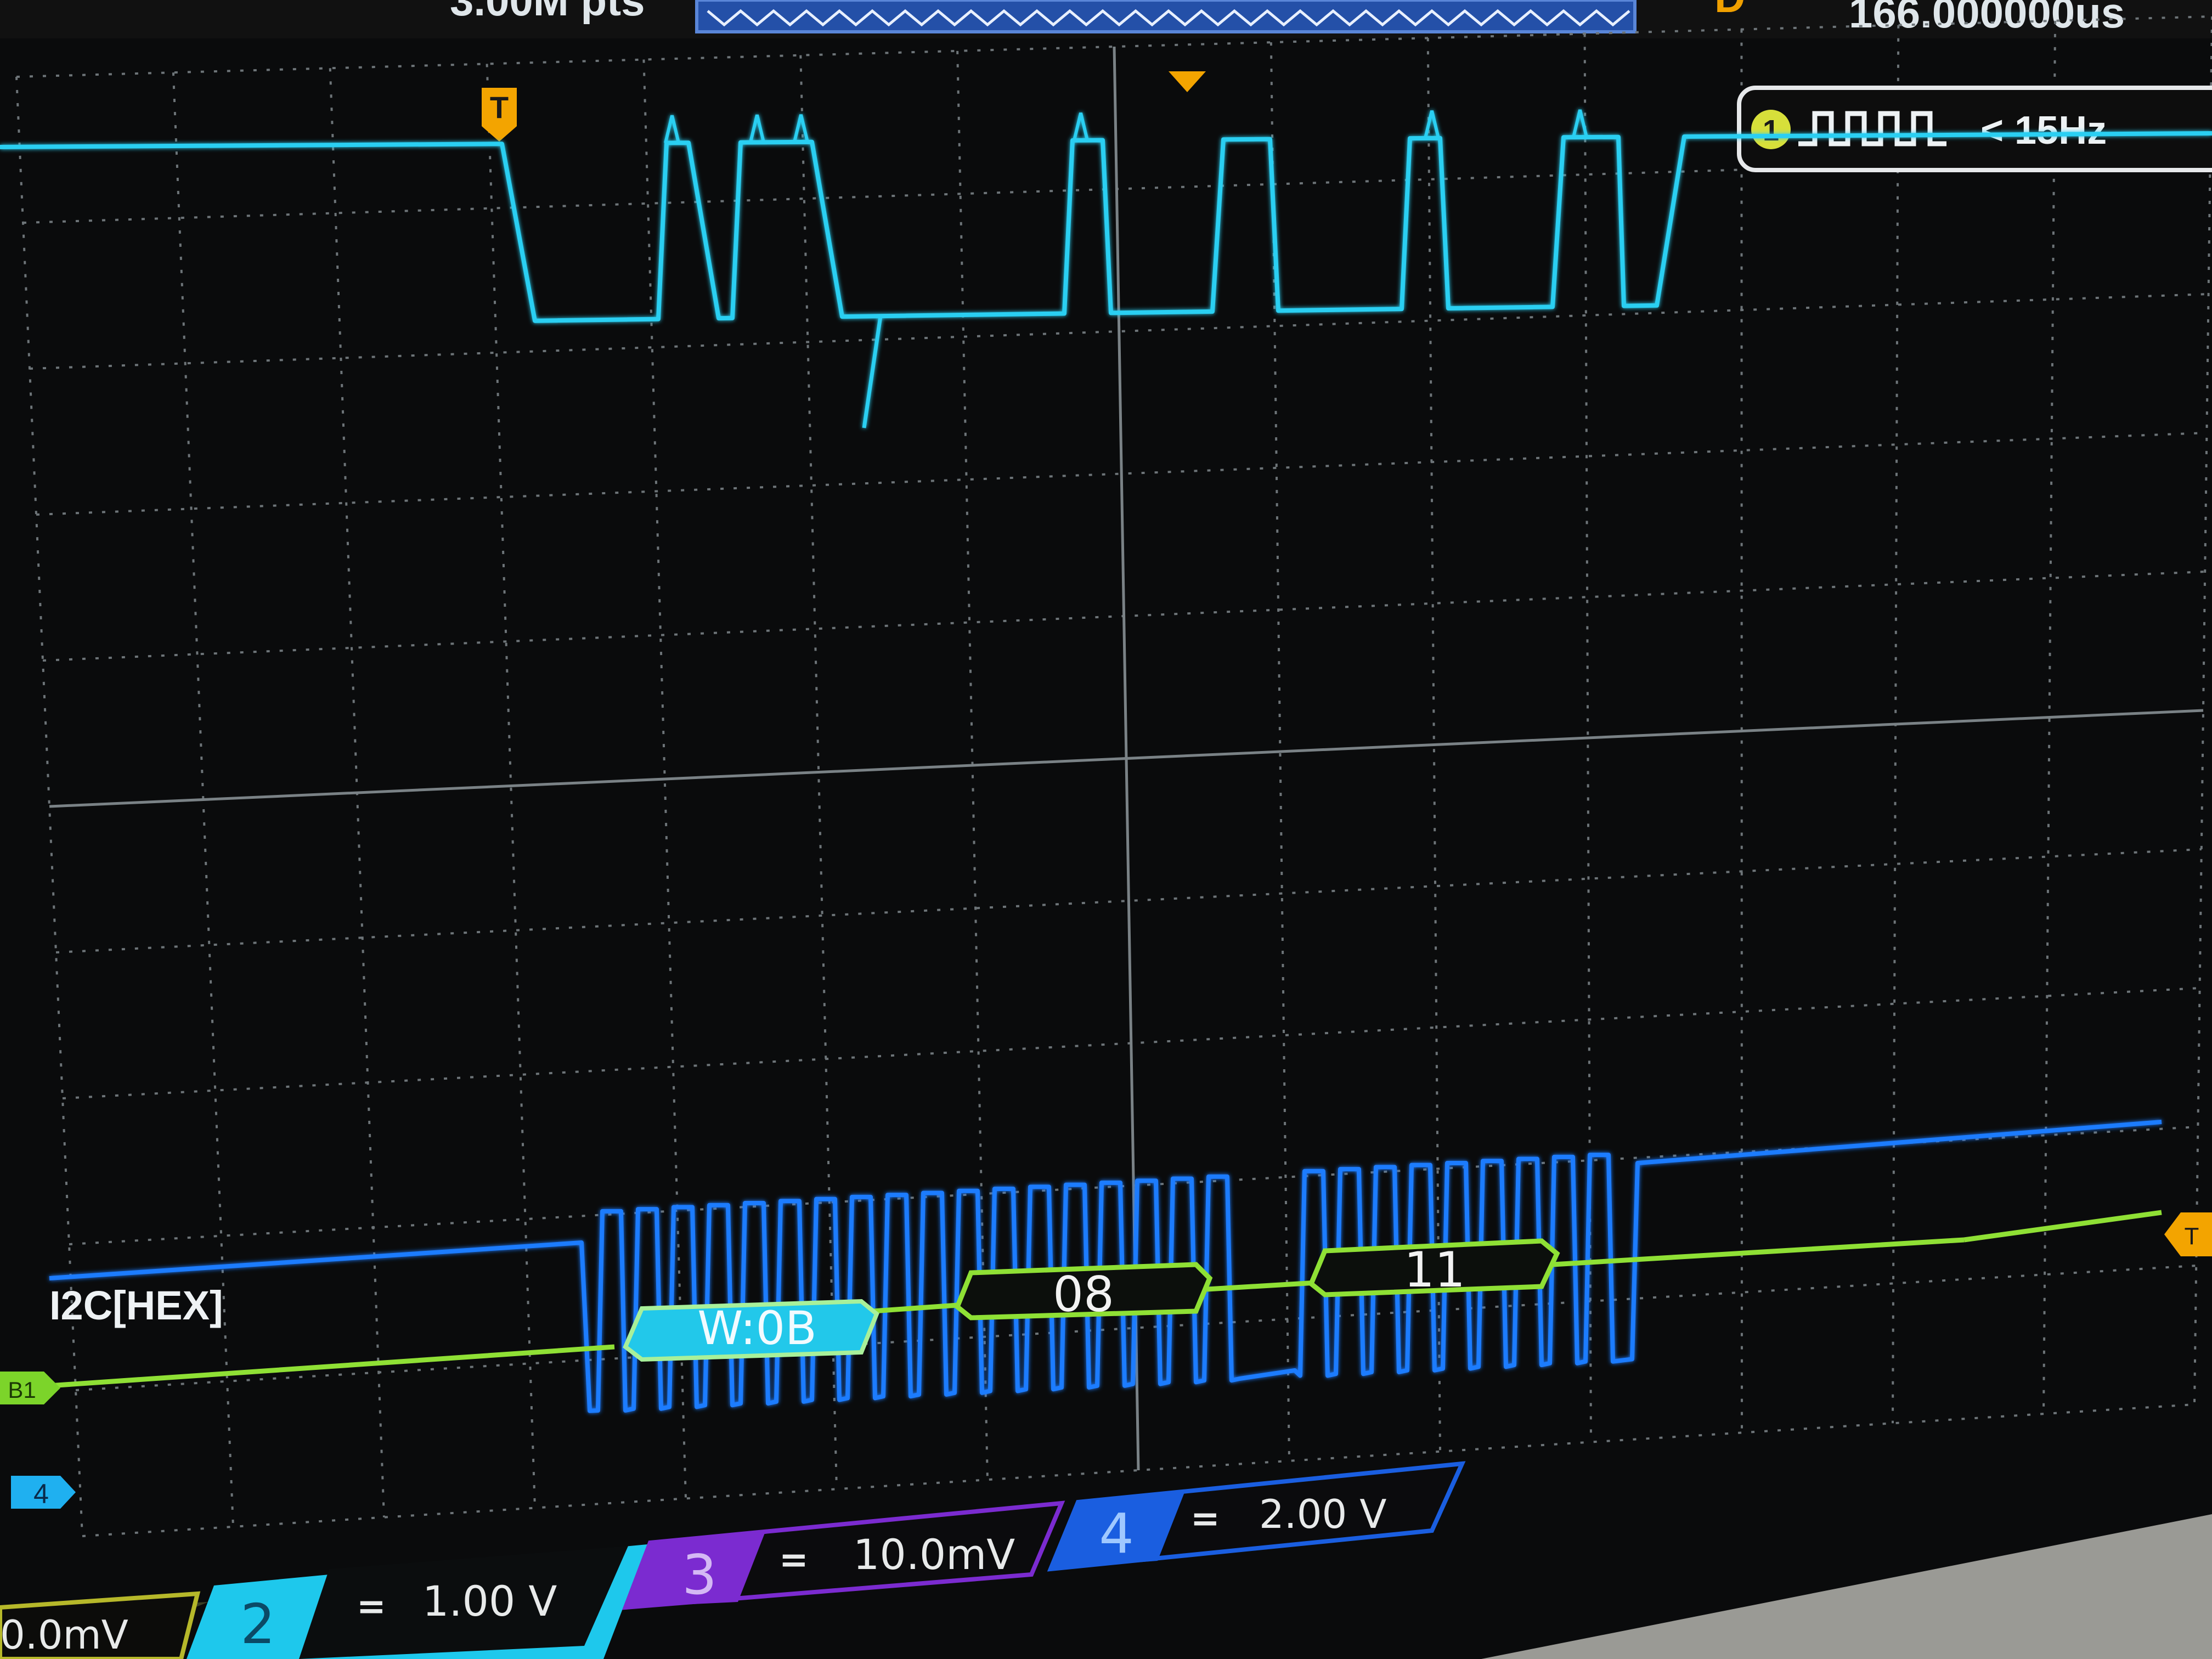 The width and height of the screenshot is (2212, 1659). What do you see at coordinates (547, 13) in the screenshot?
I see `sample-rate-text: 3.00M pts` at bounding box center [547, 13].